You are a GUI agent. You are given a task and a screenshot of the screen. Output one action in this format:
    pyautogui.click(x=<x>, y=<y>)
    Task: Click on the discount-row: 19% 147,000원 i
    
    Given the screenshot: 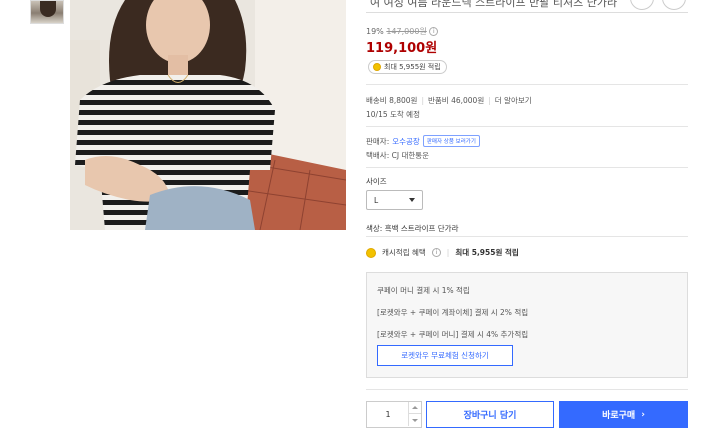 What is the action you would take?
    pyautogui.click(x=402, y=31)
    